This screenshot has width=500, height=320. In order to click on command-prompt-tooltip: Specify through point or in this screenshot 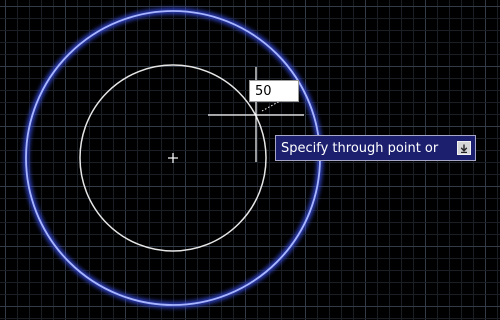, I will do `click(375, 148)`.